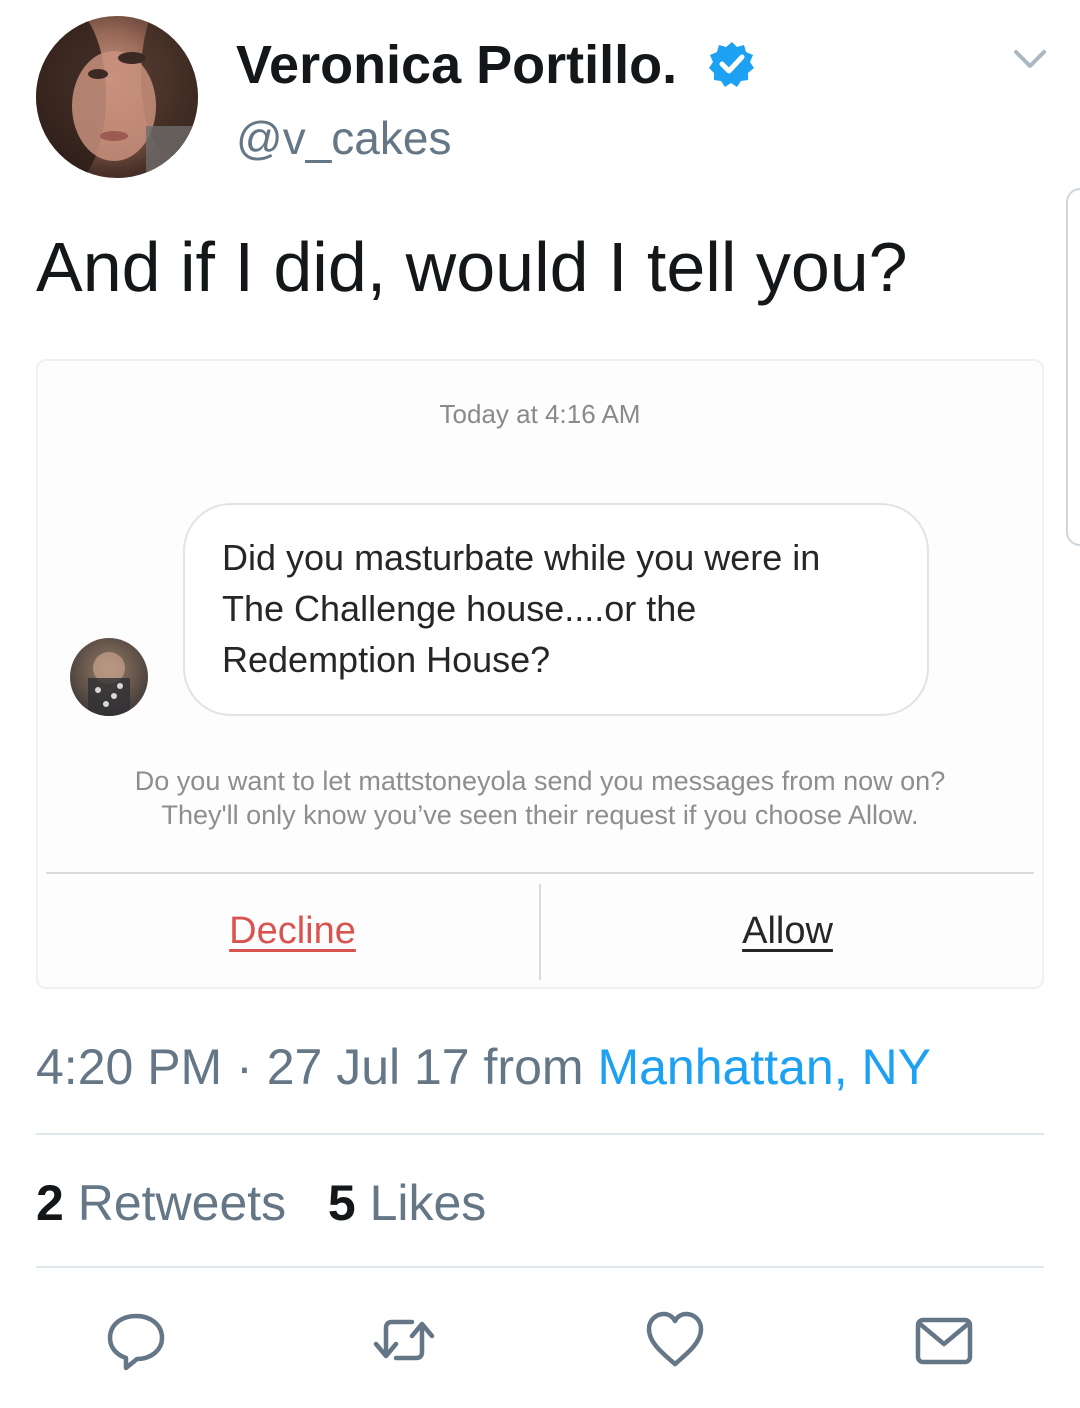 The height and width of the screenshot is (1408, 1080). Describe the element at coordinates (368, 1067) in the screenshot. I see `tweet-date: 27 Jul 17` at that location.